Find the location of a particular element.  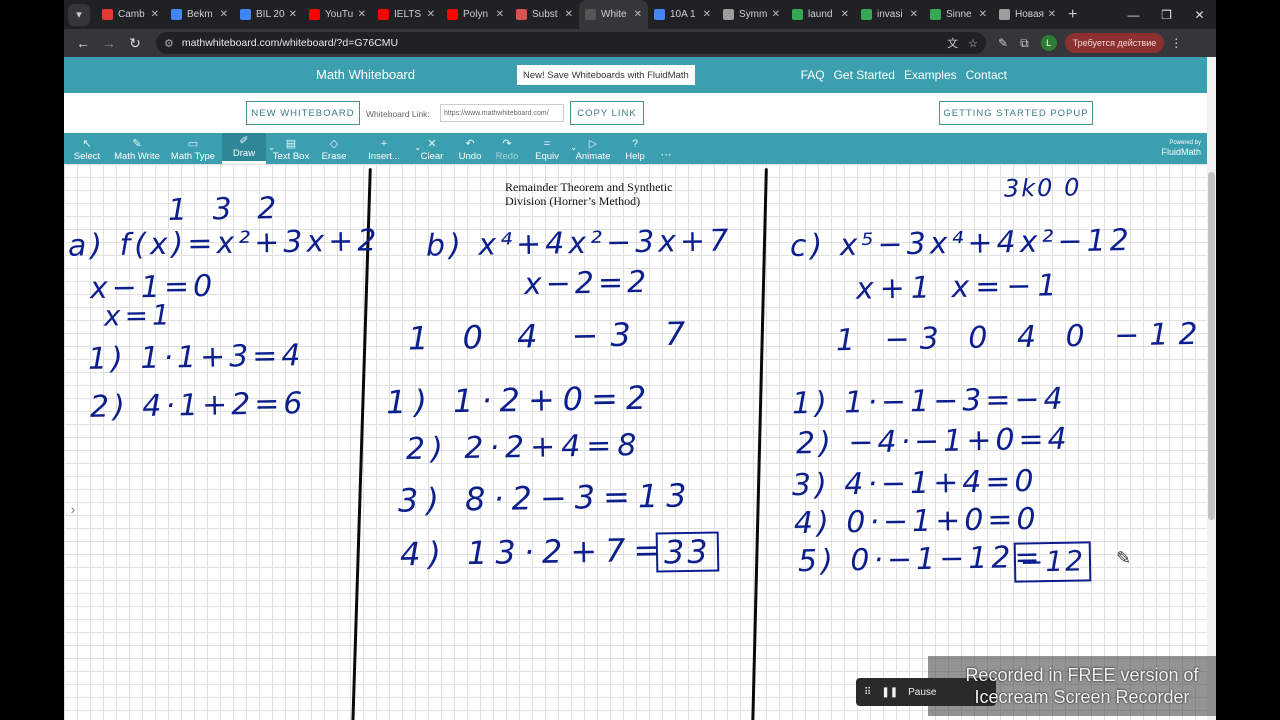

promo-banner: New! Save Whiteboards with FluidMath is located at coordinates (606, 75).